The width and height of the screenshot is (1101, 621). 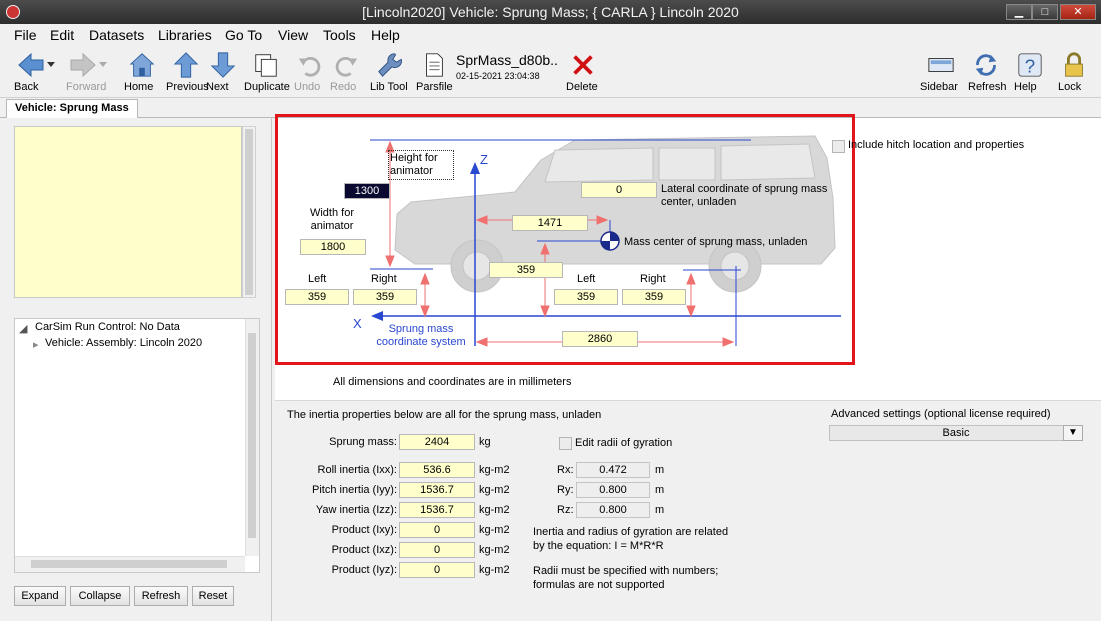 What do you see at coordinates (367, 191) in the screenshot?
I see `height-for-animator-field: 1300` at bounding box center [367, 191].